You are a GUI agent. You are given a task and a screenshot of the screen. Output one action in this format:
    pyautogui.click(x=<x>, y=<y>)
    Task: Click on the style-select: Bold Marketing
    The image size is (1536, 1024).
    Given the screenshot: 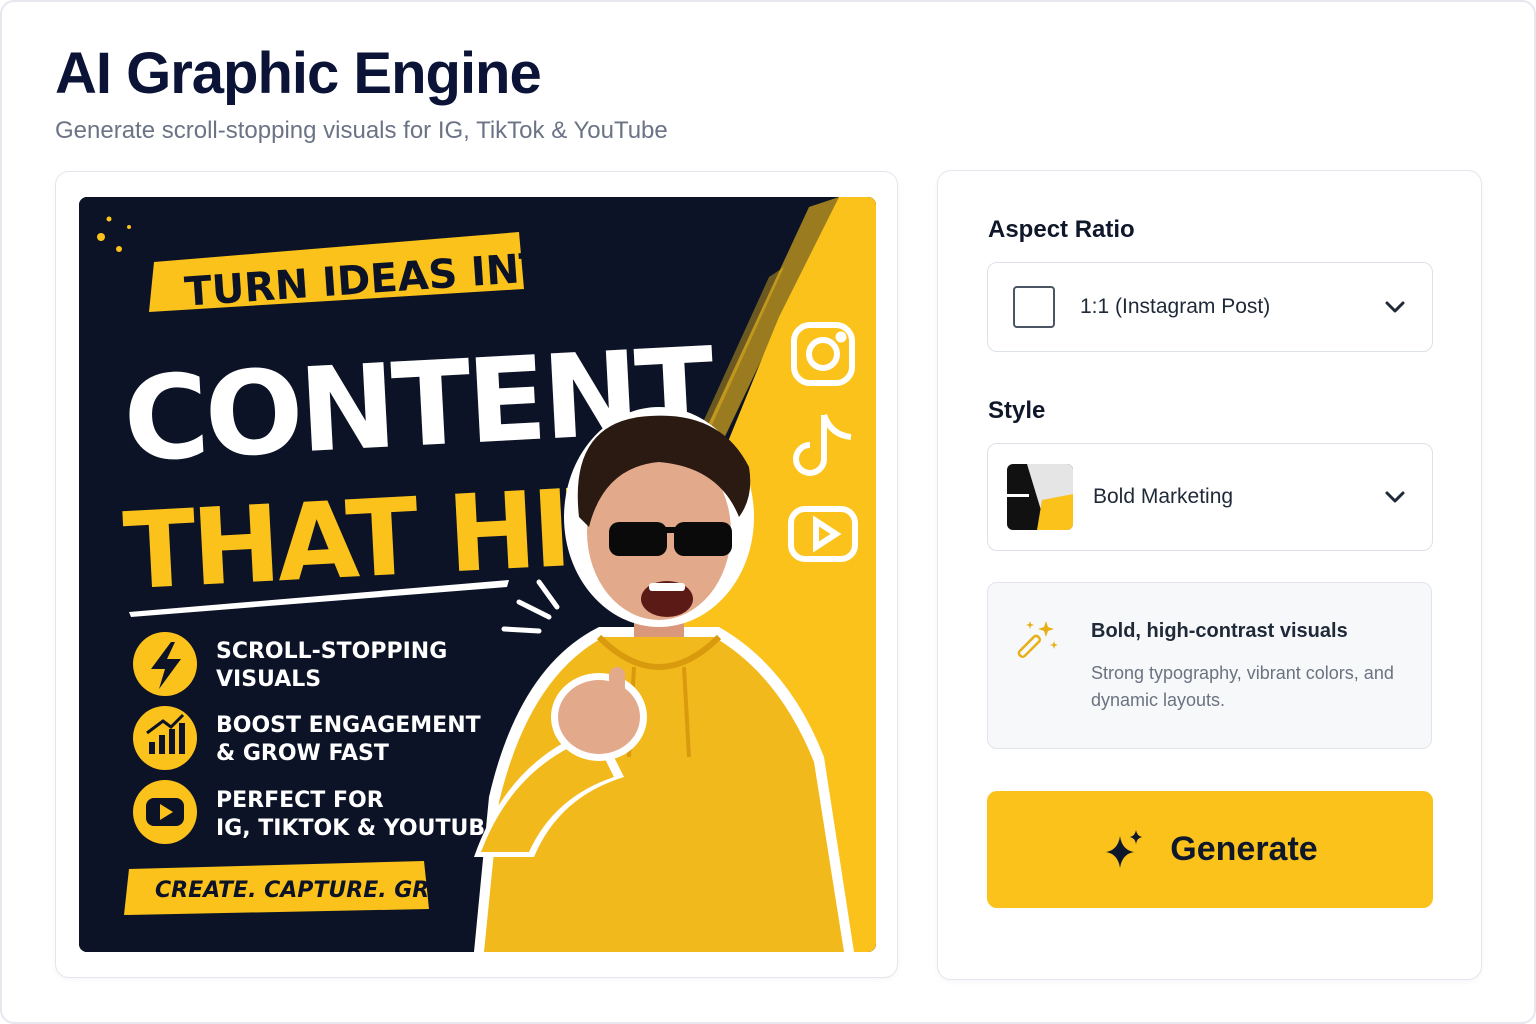 What is the action you would take?
    pyautogui.click(x=1210, y=497)
    